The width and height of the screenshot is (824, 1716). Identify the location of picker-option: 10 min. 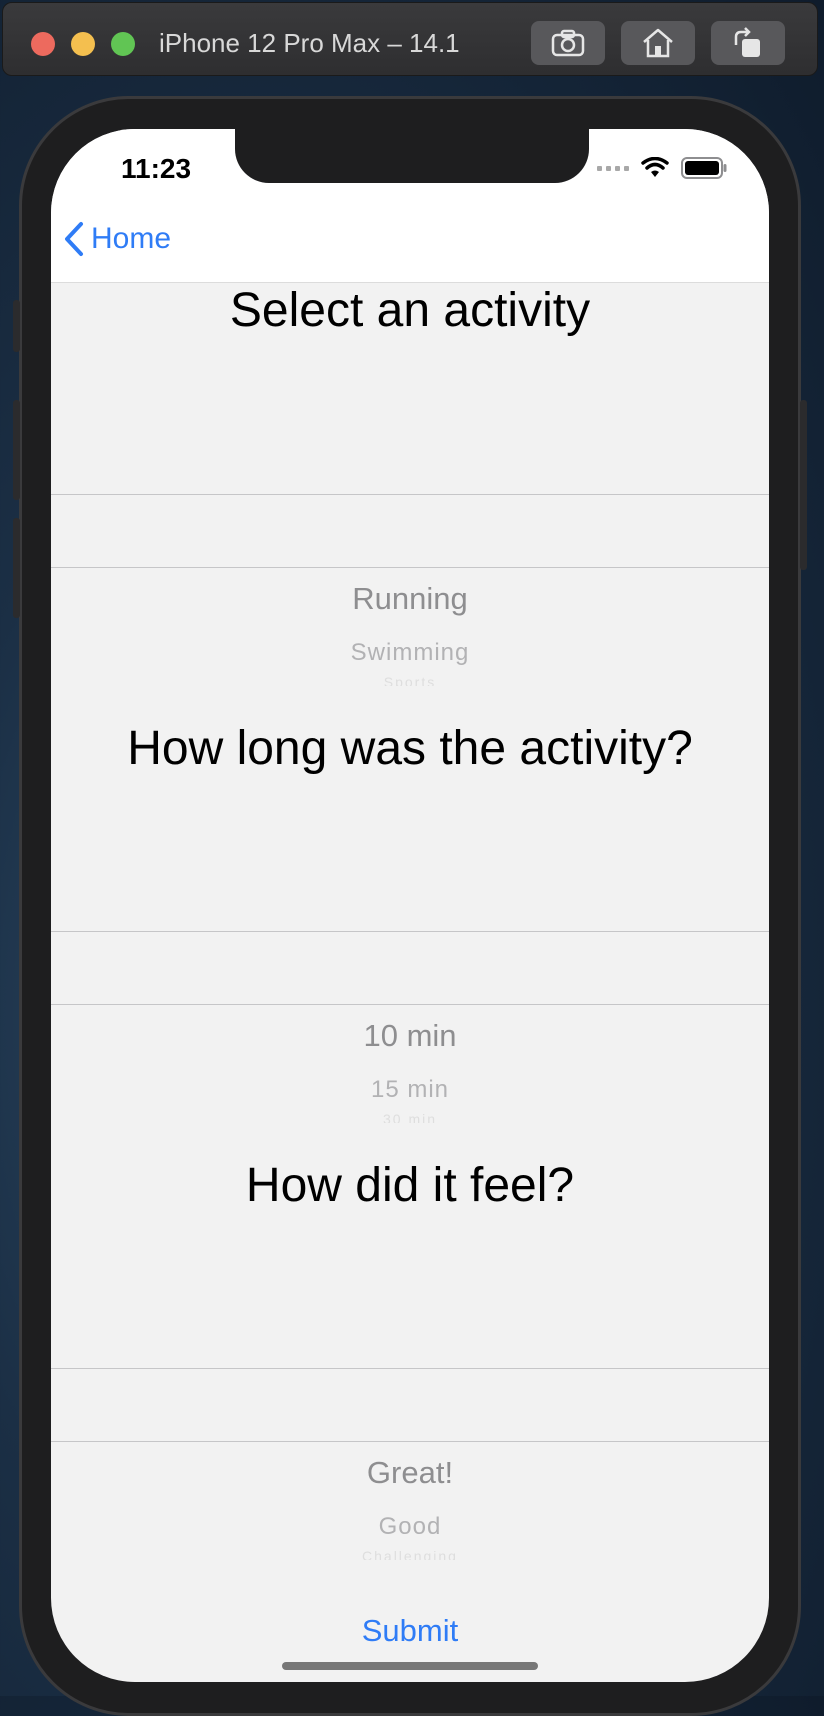
(410, 1036).